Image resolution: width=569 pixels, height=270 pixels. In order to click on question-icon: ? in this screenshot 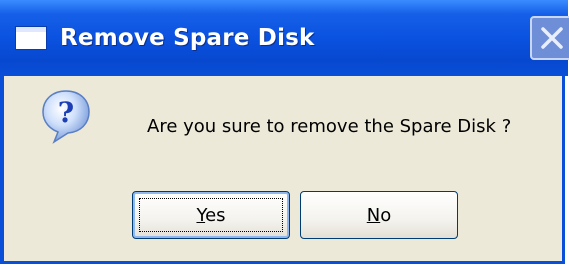, I will do `click(66, 117)`.